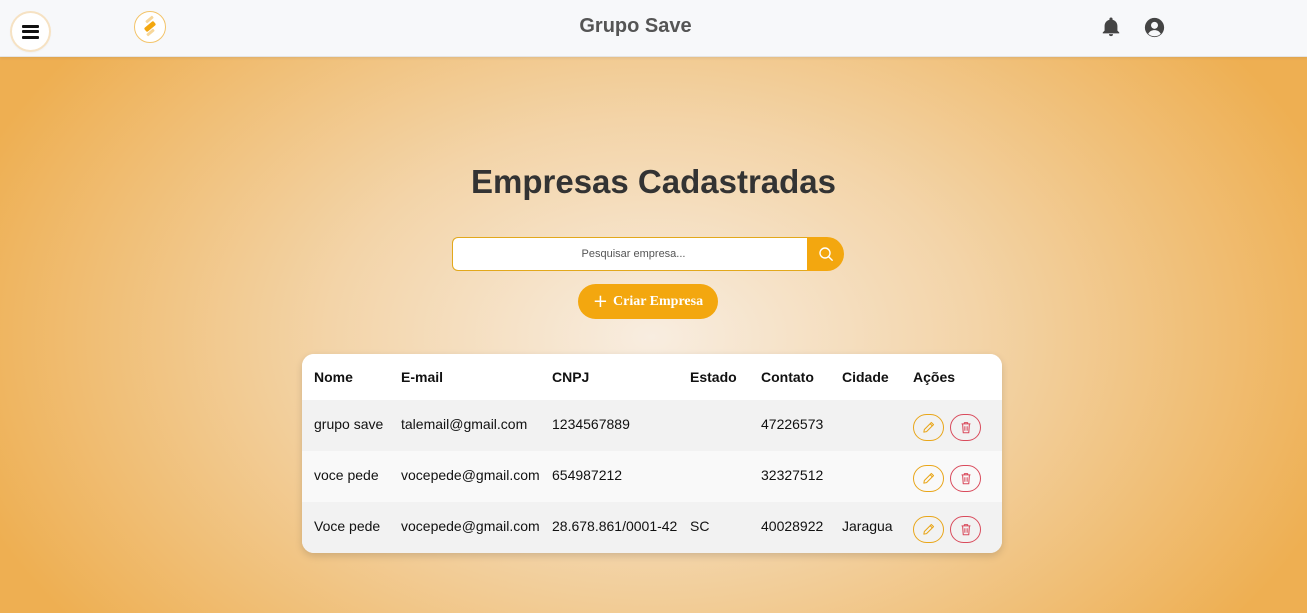  I want to click on header-email: E-mail, so click(464, 377).